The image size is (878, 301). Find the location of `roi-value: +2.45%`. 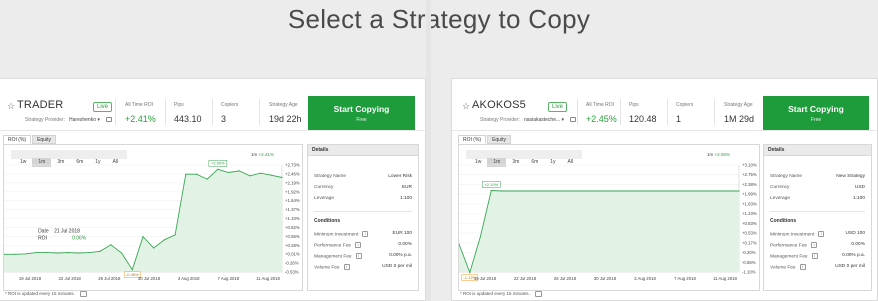

roi-value: +2.45% is located at coordinates (601, 119).